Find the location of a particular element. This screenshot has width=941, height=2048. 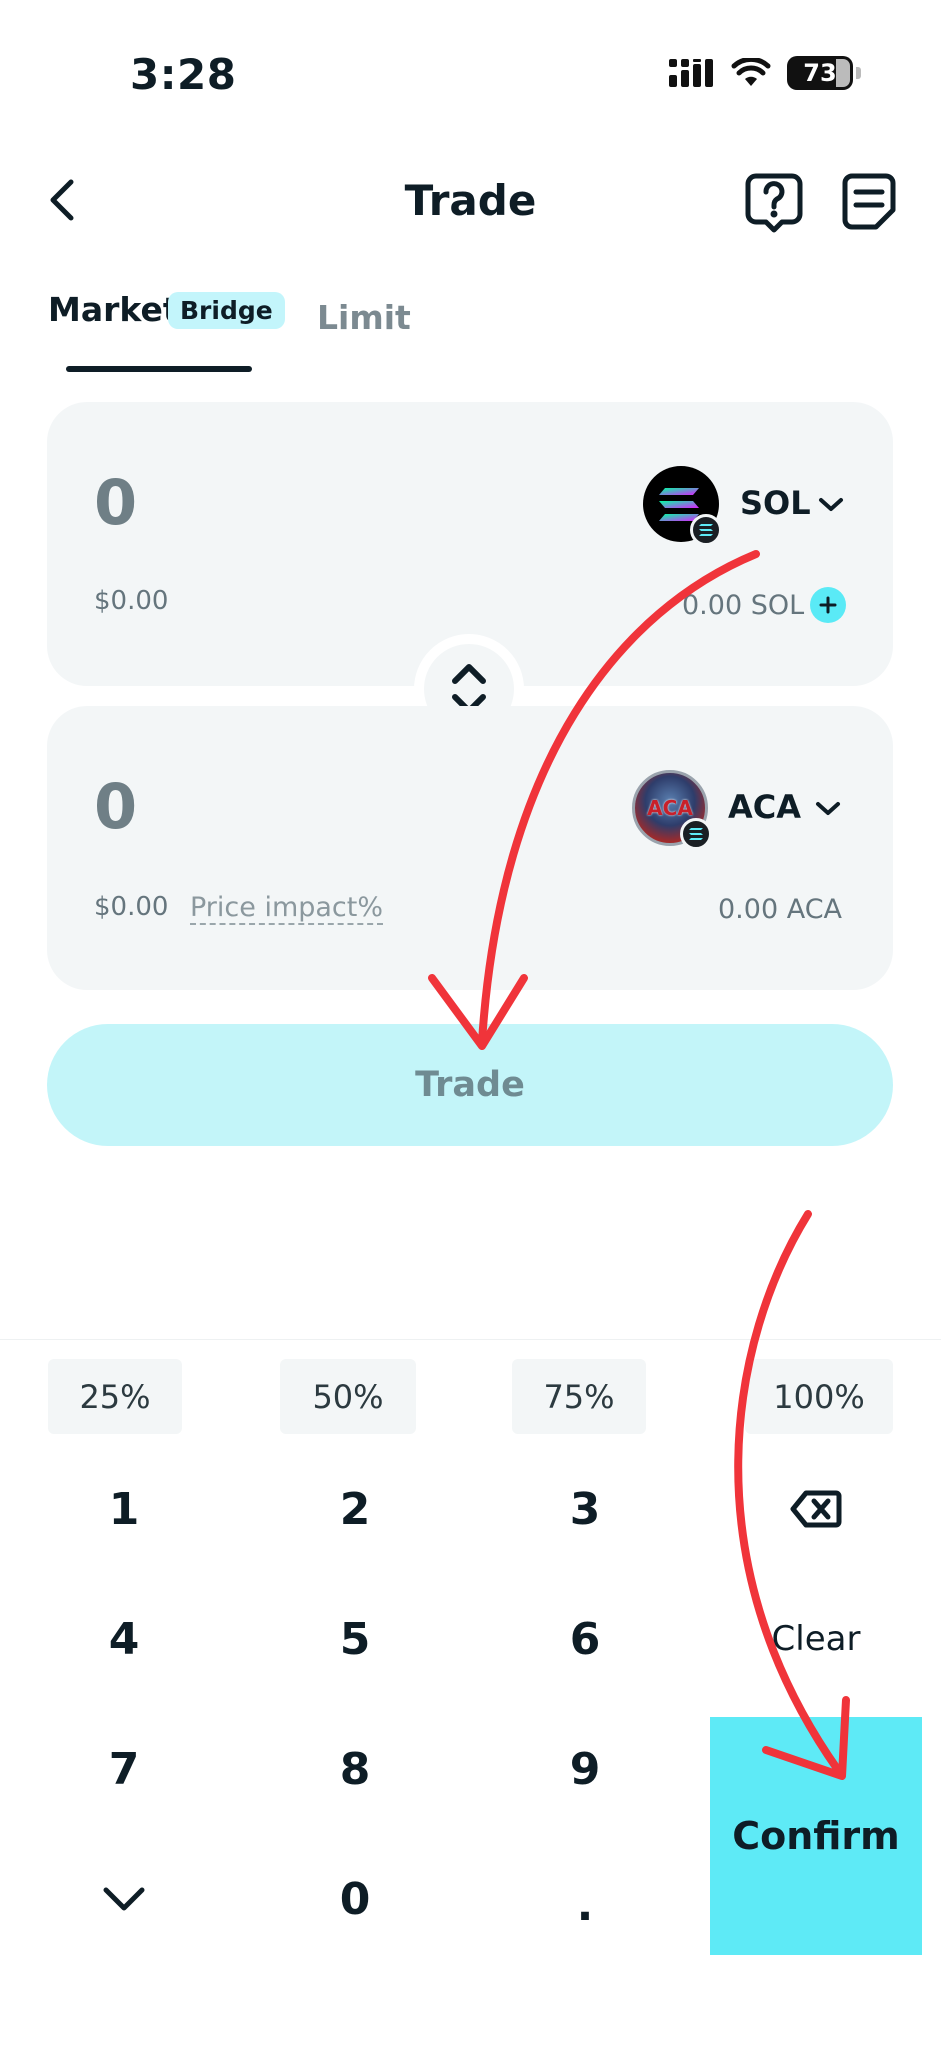

active-tab-indicator is located at coordinates (159, 369).